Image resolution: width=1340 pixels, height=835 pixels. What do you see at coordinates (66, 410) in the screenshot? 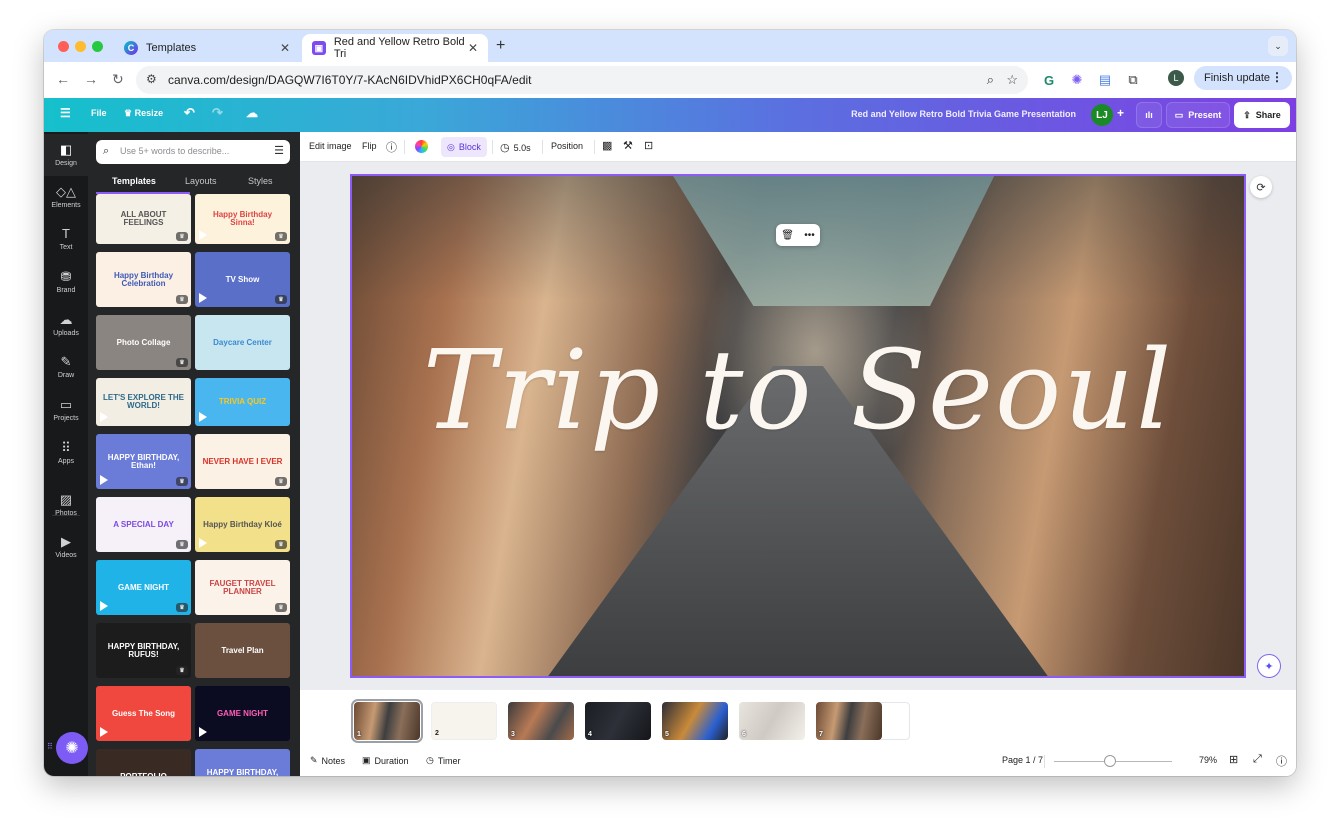
I see `rail-item-projects: ▭ Projects` at bounding box center [66, 410].